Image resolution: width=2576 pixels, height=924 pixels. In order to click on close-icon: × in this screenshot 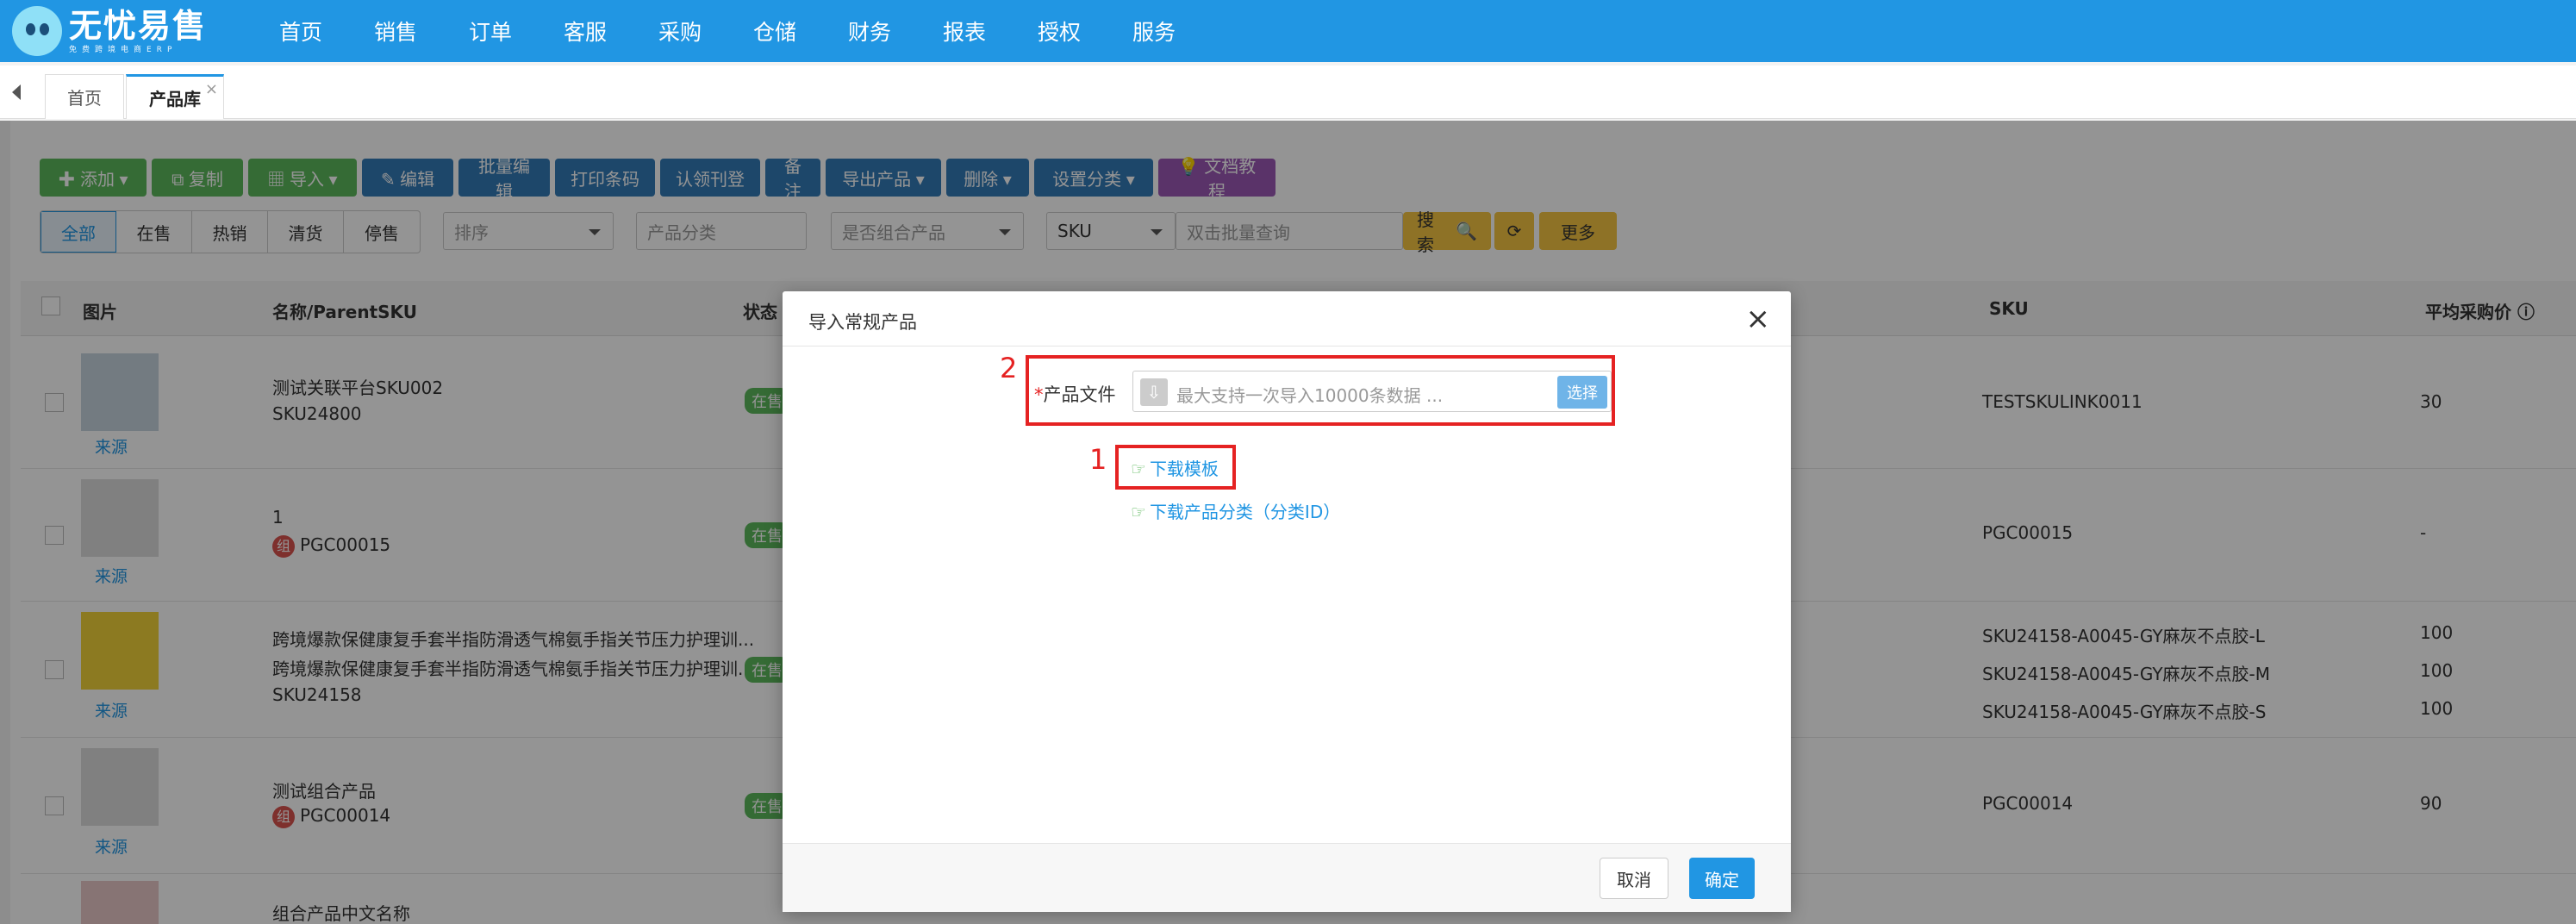, I will do `click(1758, 319)`.